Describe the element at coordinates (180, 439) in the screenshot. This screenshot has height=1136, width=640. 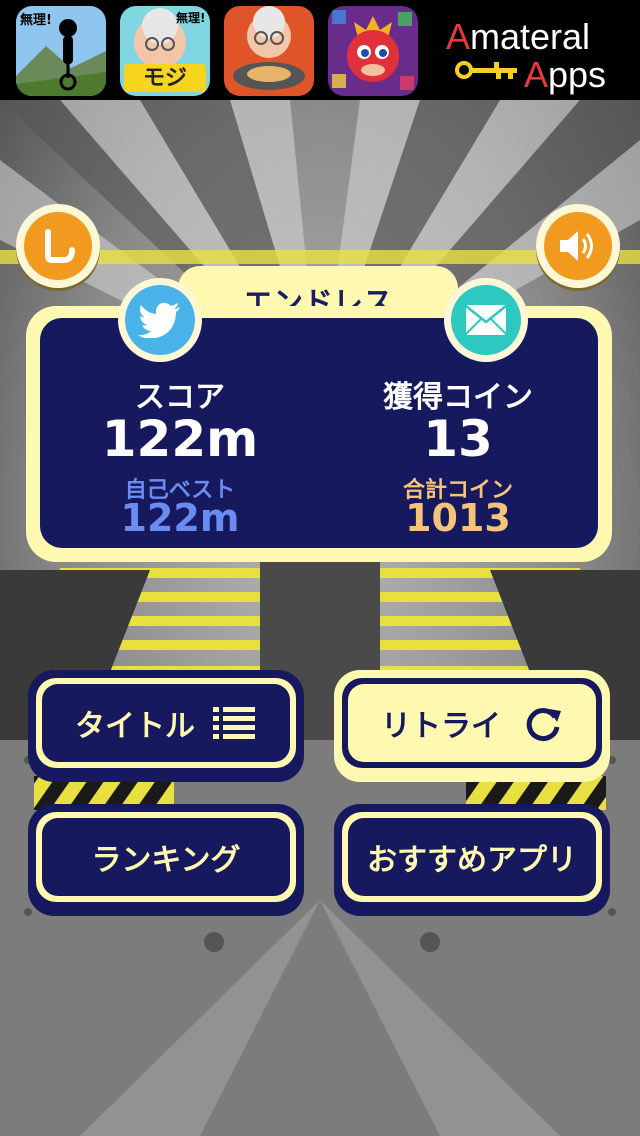
I see `score-value: 122m` at that location.